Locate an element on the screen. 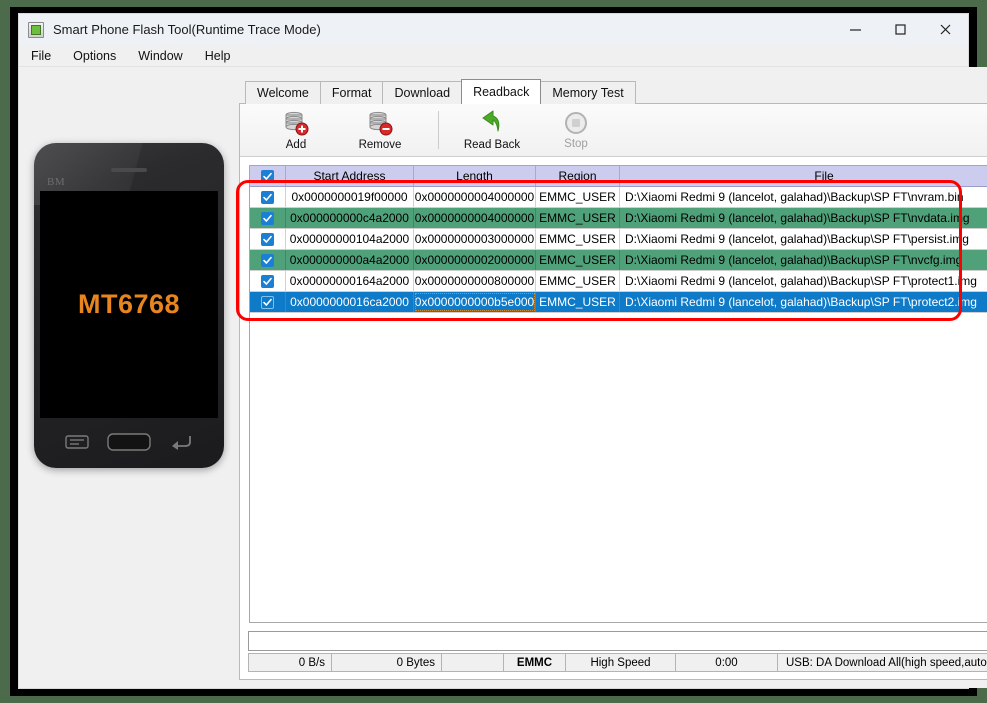 The image size is (987, 703). cell-length: 0x0000000000b5e000 is located at coordinates (475, 302).